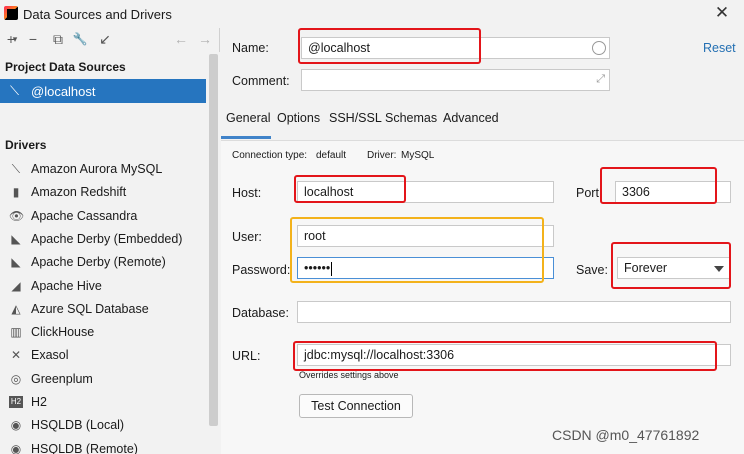  Describe the element at coordinates (505, 356) in the screenshot. I see `annotation-box-url` at that location.